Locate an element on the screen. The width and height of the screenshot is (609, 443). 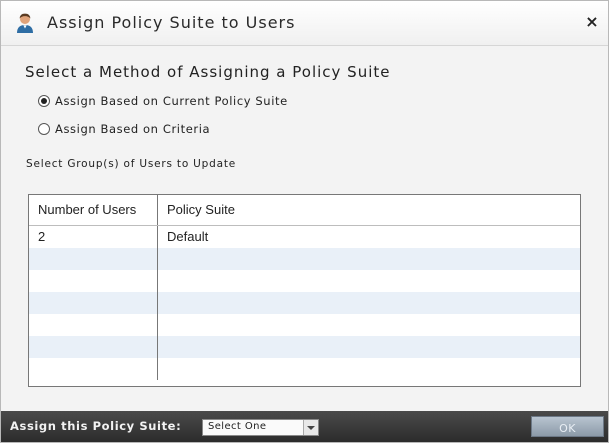
column-header-number-of-users: Number of Users is located at coordinates (93, 210).